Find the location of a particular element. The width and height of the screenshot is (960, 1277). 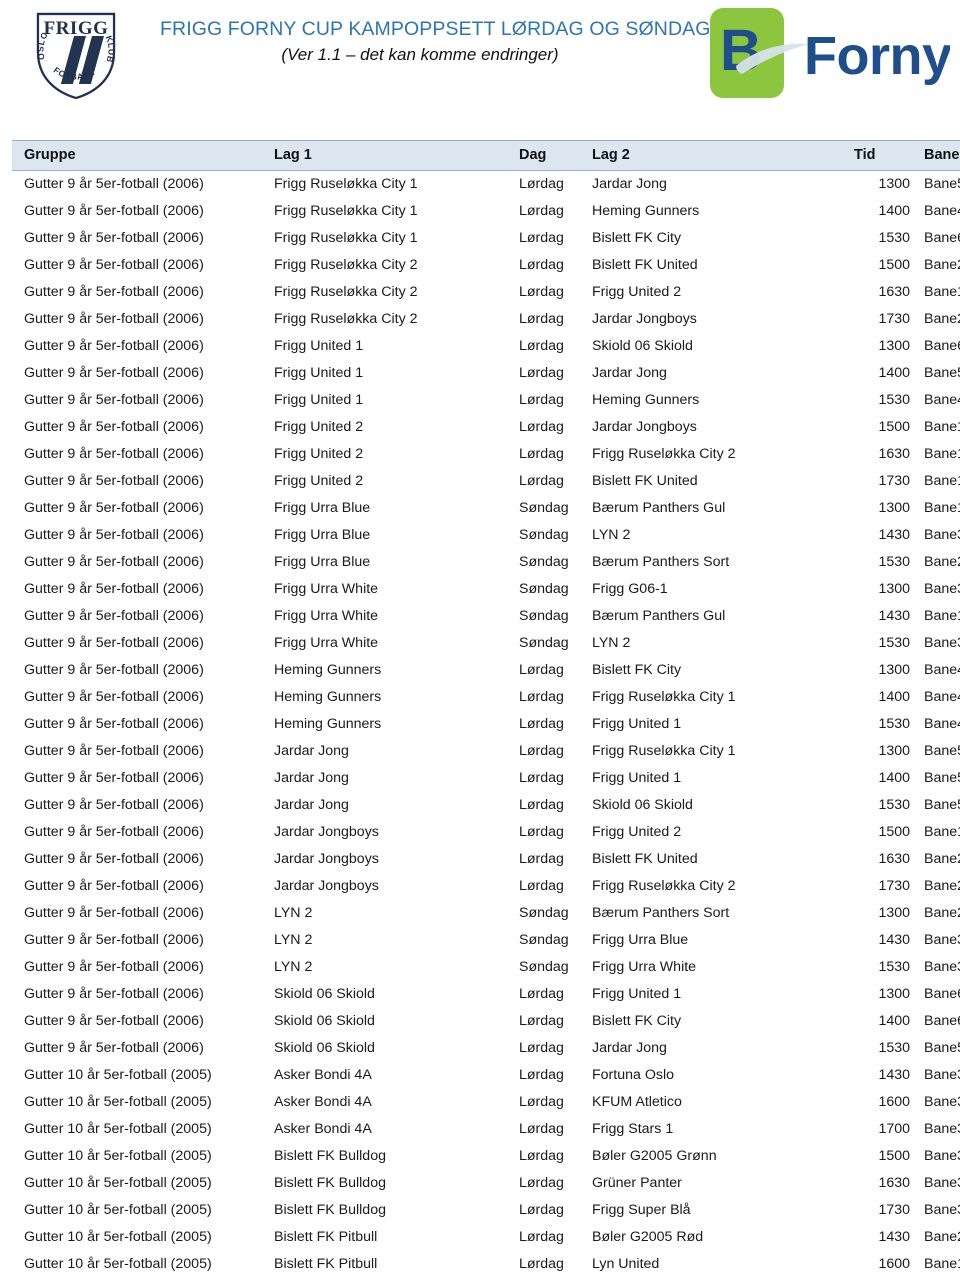

cell-bane: Bane2 is located at coordinates (942, 913).